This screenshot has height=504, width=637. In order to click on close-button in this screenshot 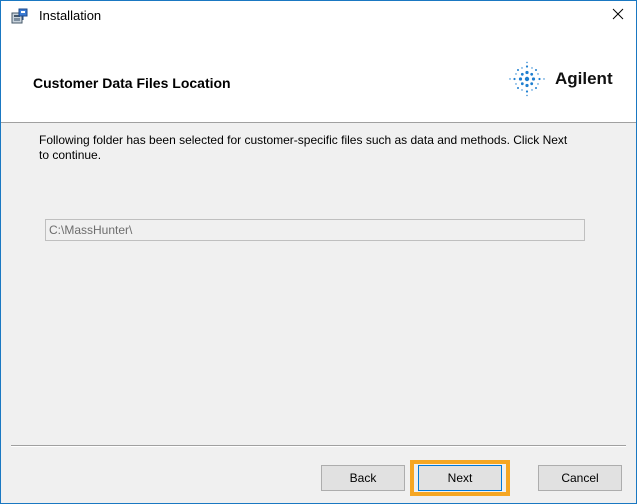, I will do `click(618, 16)`.